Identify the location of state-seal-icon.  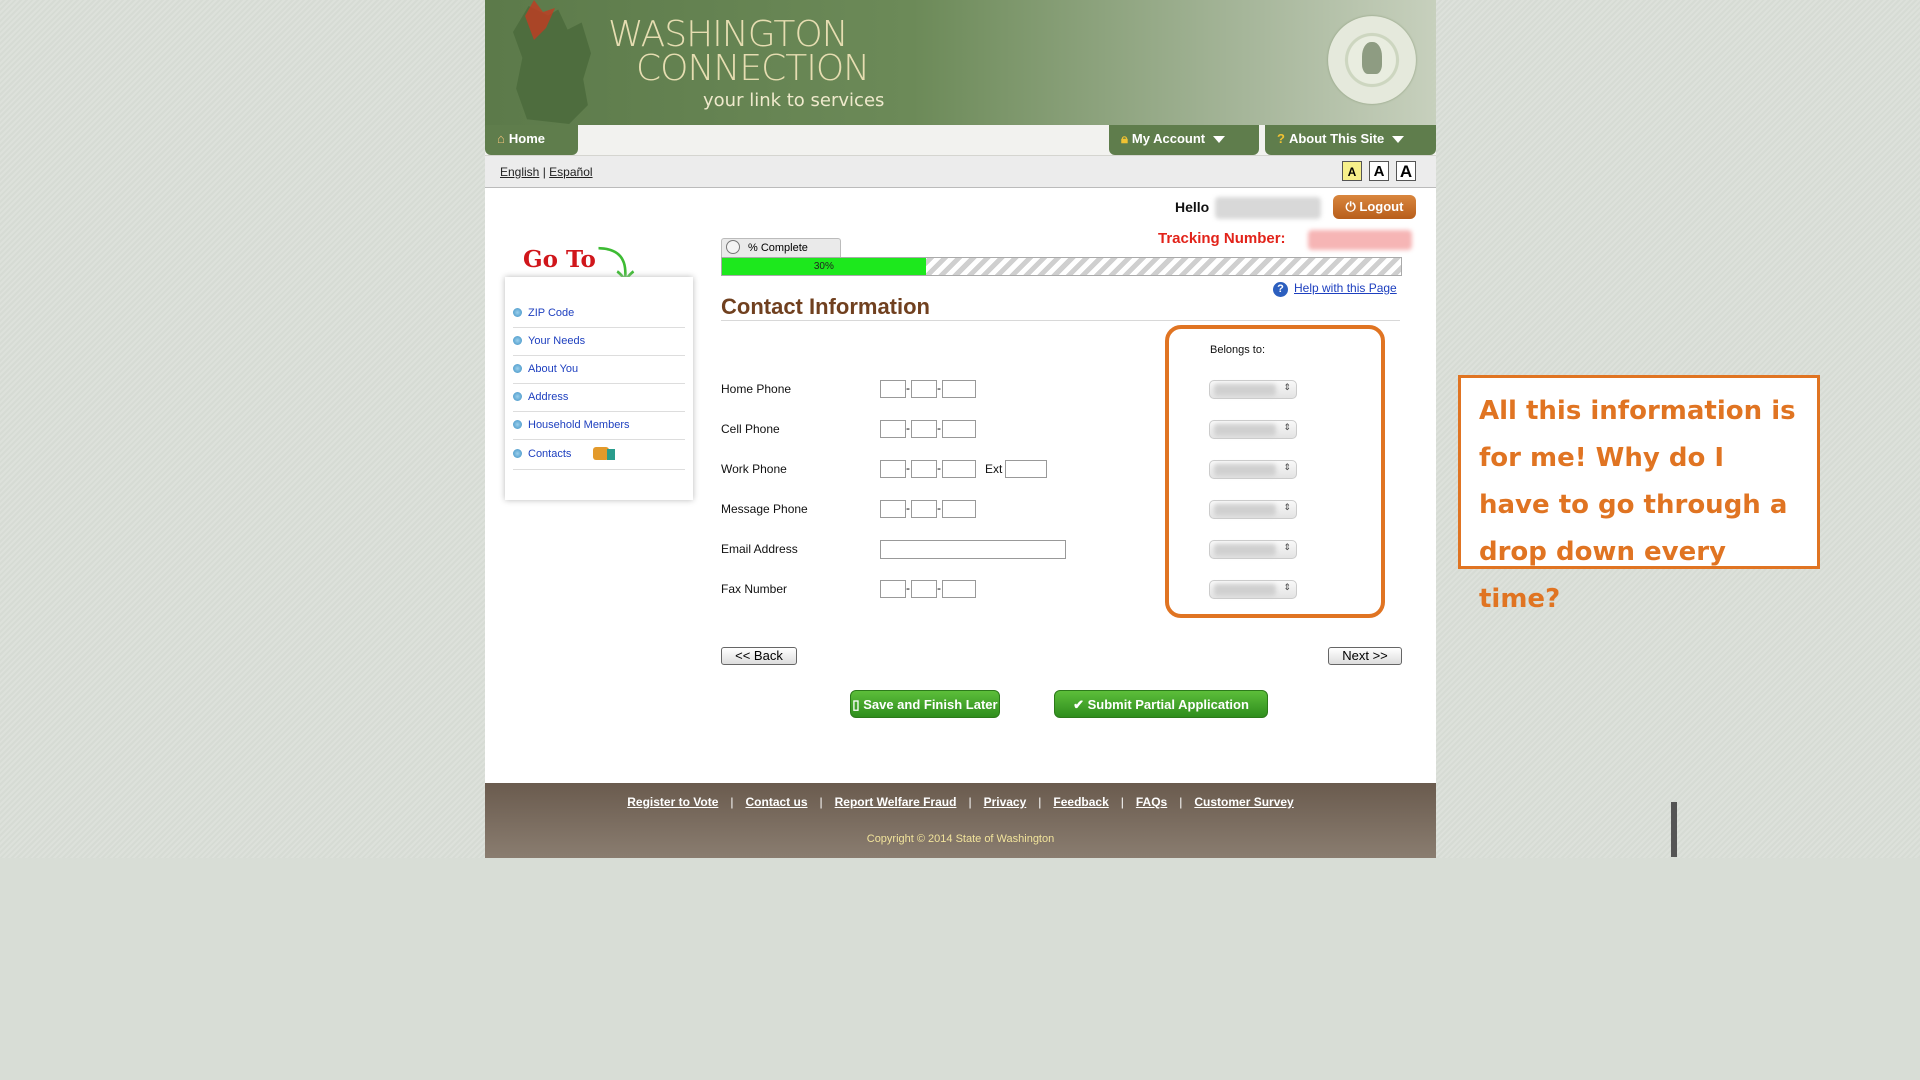
(1372, 60).